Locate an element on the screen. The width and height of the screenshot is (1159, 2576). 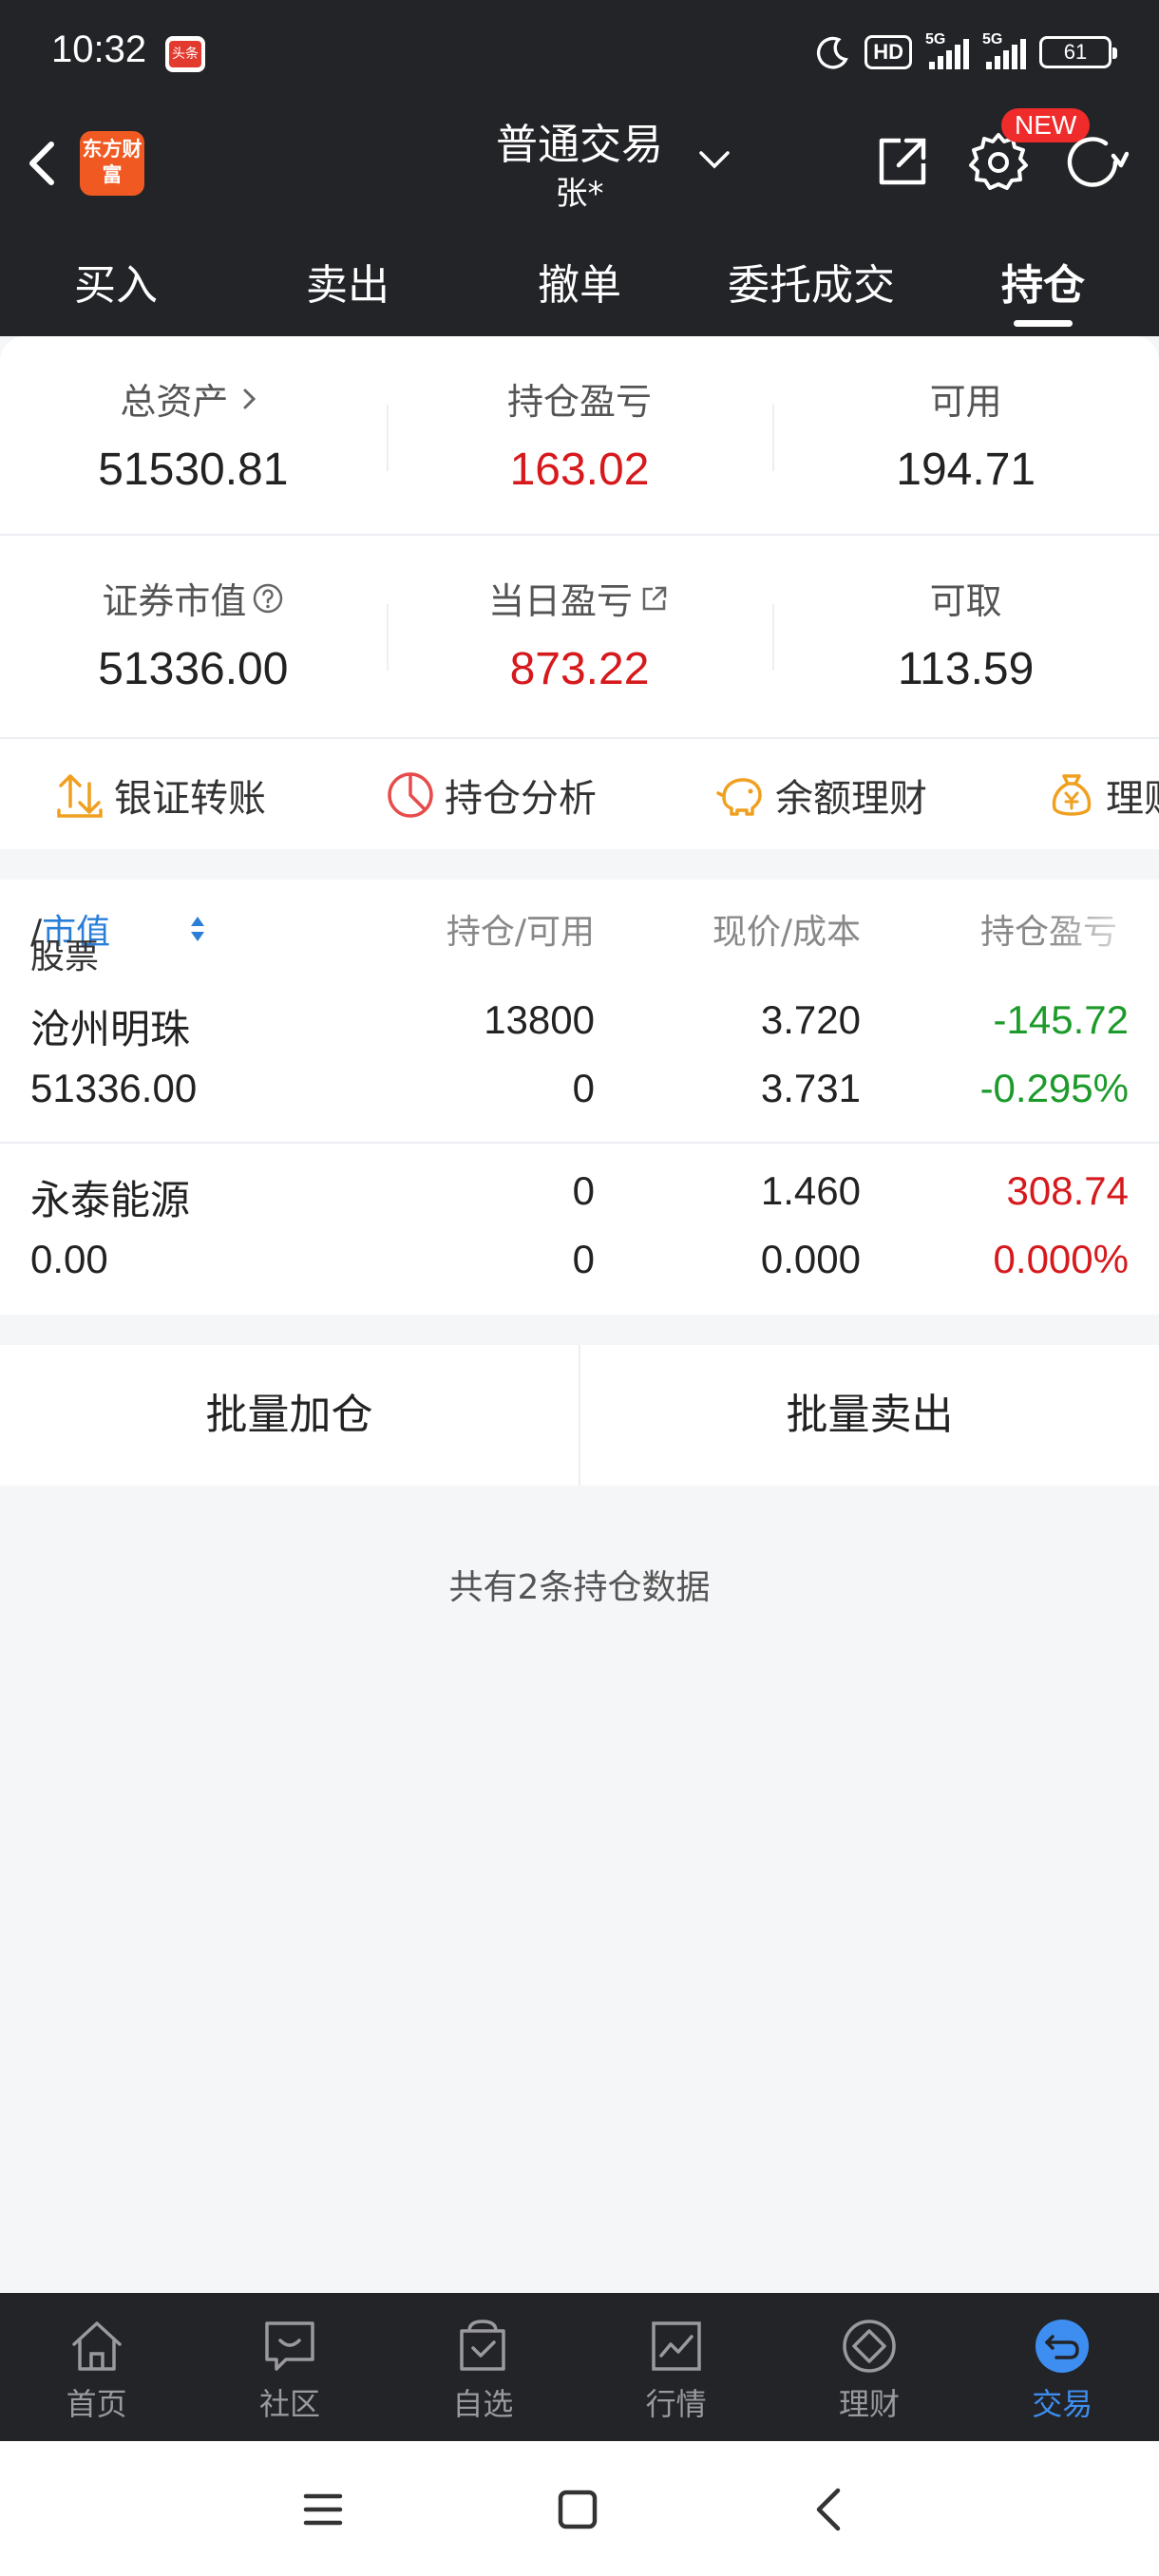
balance-wealth-label: 余额理财 is located at coordinates (851, 799).